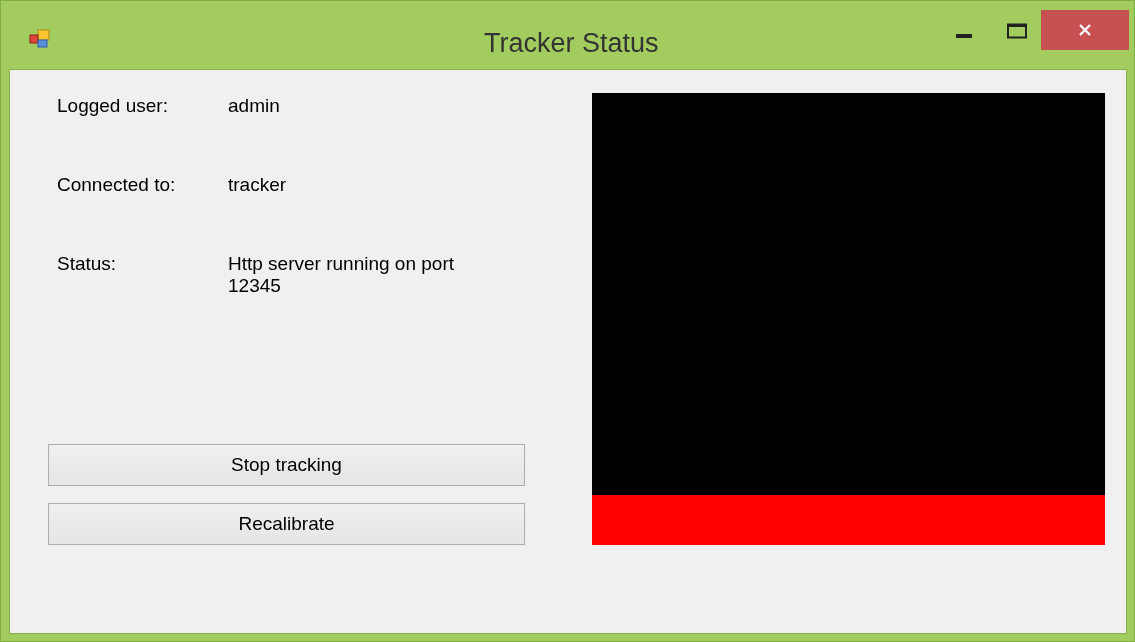 This screenshot has width=1135, height=642. Describe the element at coordinates (254, 106) in the screenshot. I see `field-value: admin` at that location.